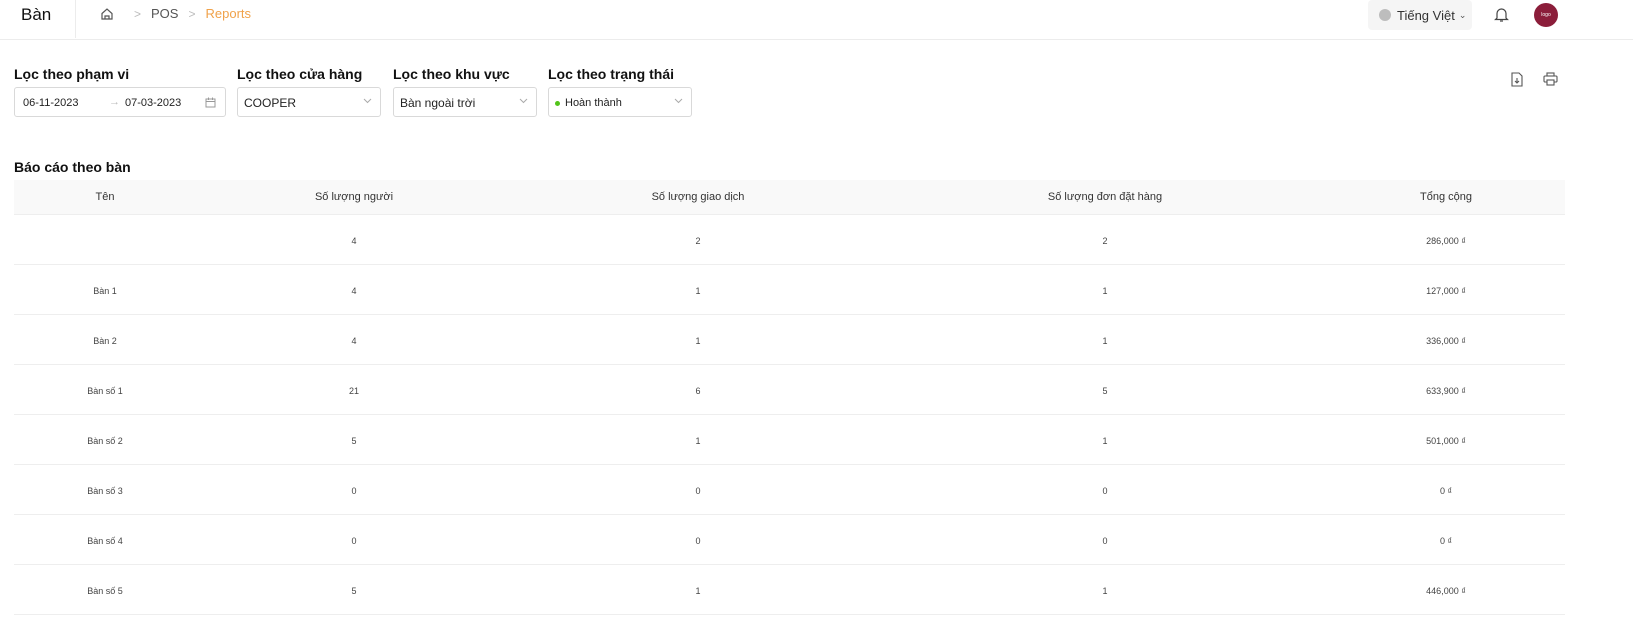 Image resolution: width=1633 pixels, height=635 pixels. What do you see at coordinates (1446, 341) in the screenshot?
I see `row-total: 336,000 ₫` at bounding box center [1446, 341].